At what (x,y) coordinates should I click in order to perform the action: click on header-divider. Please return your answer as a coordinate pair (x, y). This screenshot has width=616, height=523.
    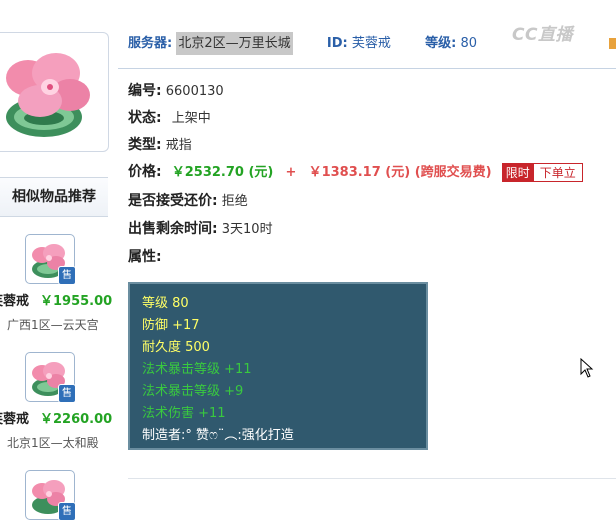
    Looking at the image, I should click on (367, 68).